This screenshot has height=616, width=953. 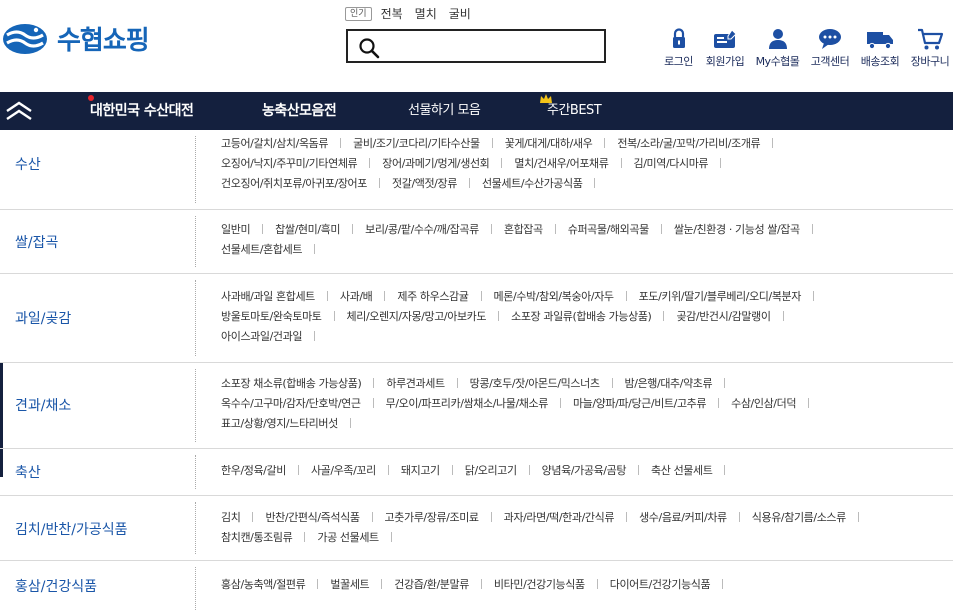 What do you see at coordinates (291, 403) in the screenshot?
I see `subcategory-link: 옥수수/고구마/감자/단호박/연근` at bounding box center [291, 403].